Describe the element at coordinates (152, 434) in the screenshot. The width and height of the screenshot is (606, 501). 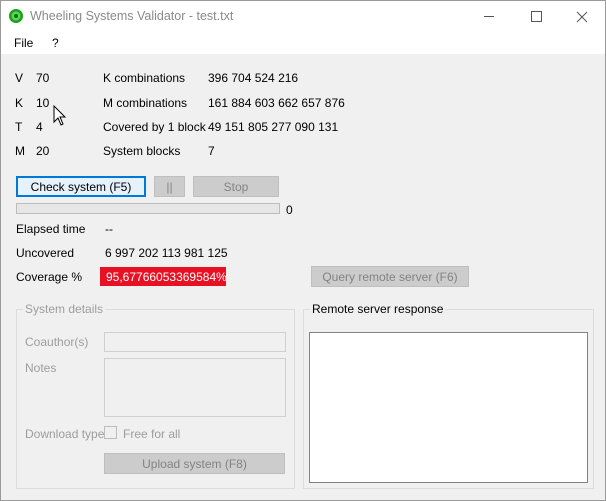
I see `free-for-all-label: Free for all` at that location.